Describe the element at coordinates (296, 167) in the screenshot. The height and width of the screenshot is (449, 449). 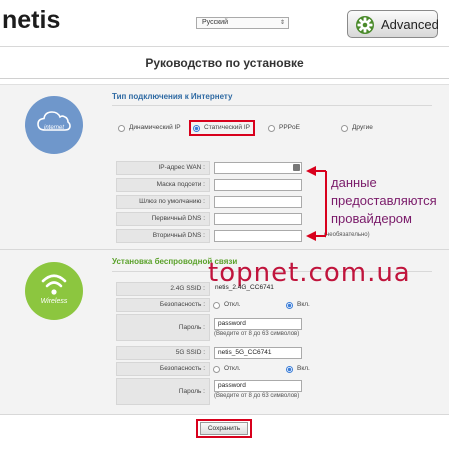
I see `key-icon` at that location.